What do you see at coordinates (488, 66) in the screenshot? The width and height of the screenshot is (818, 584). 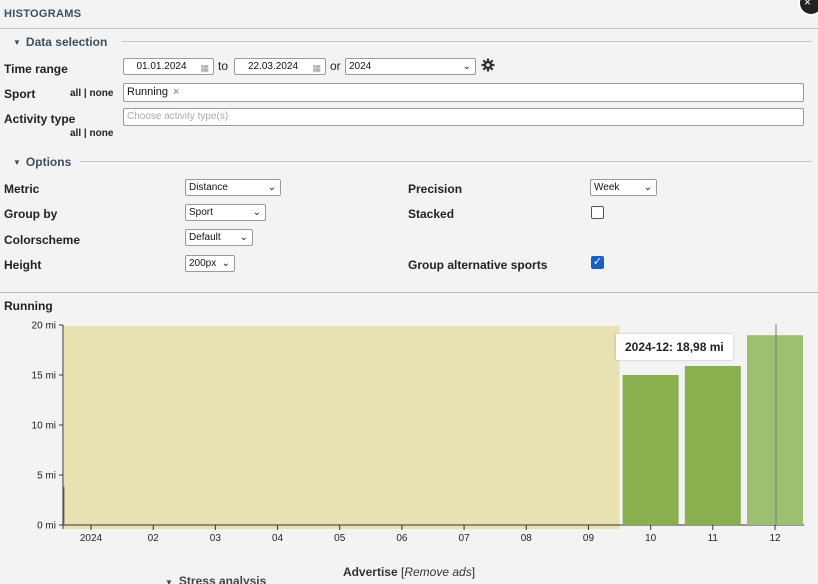 I see `gear-icon` at bounding box center [488, 66].